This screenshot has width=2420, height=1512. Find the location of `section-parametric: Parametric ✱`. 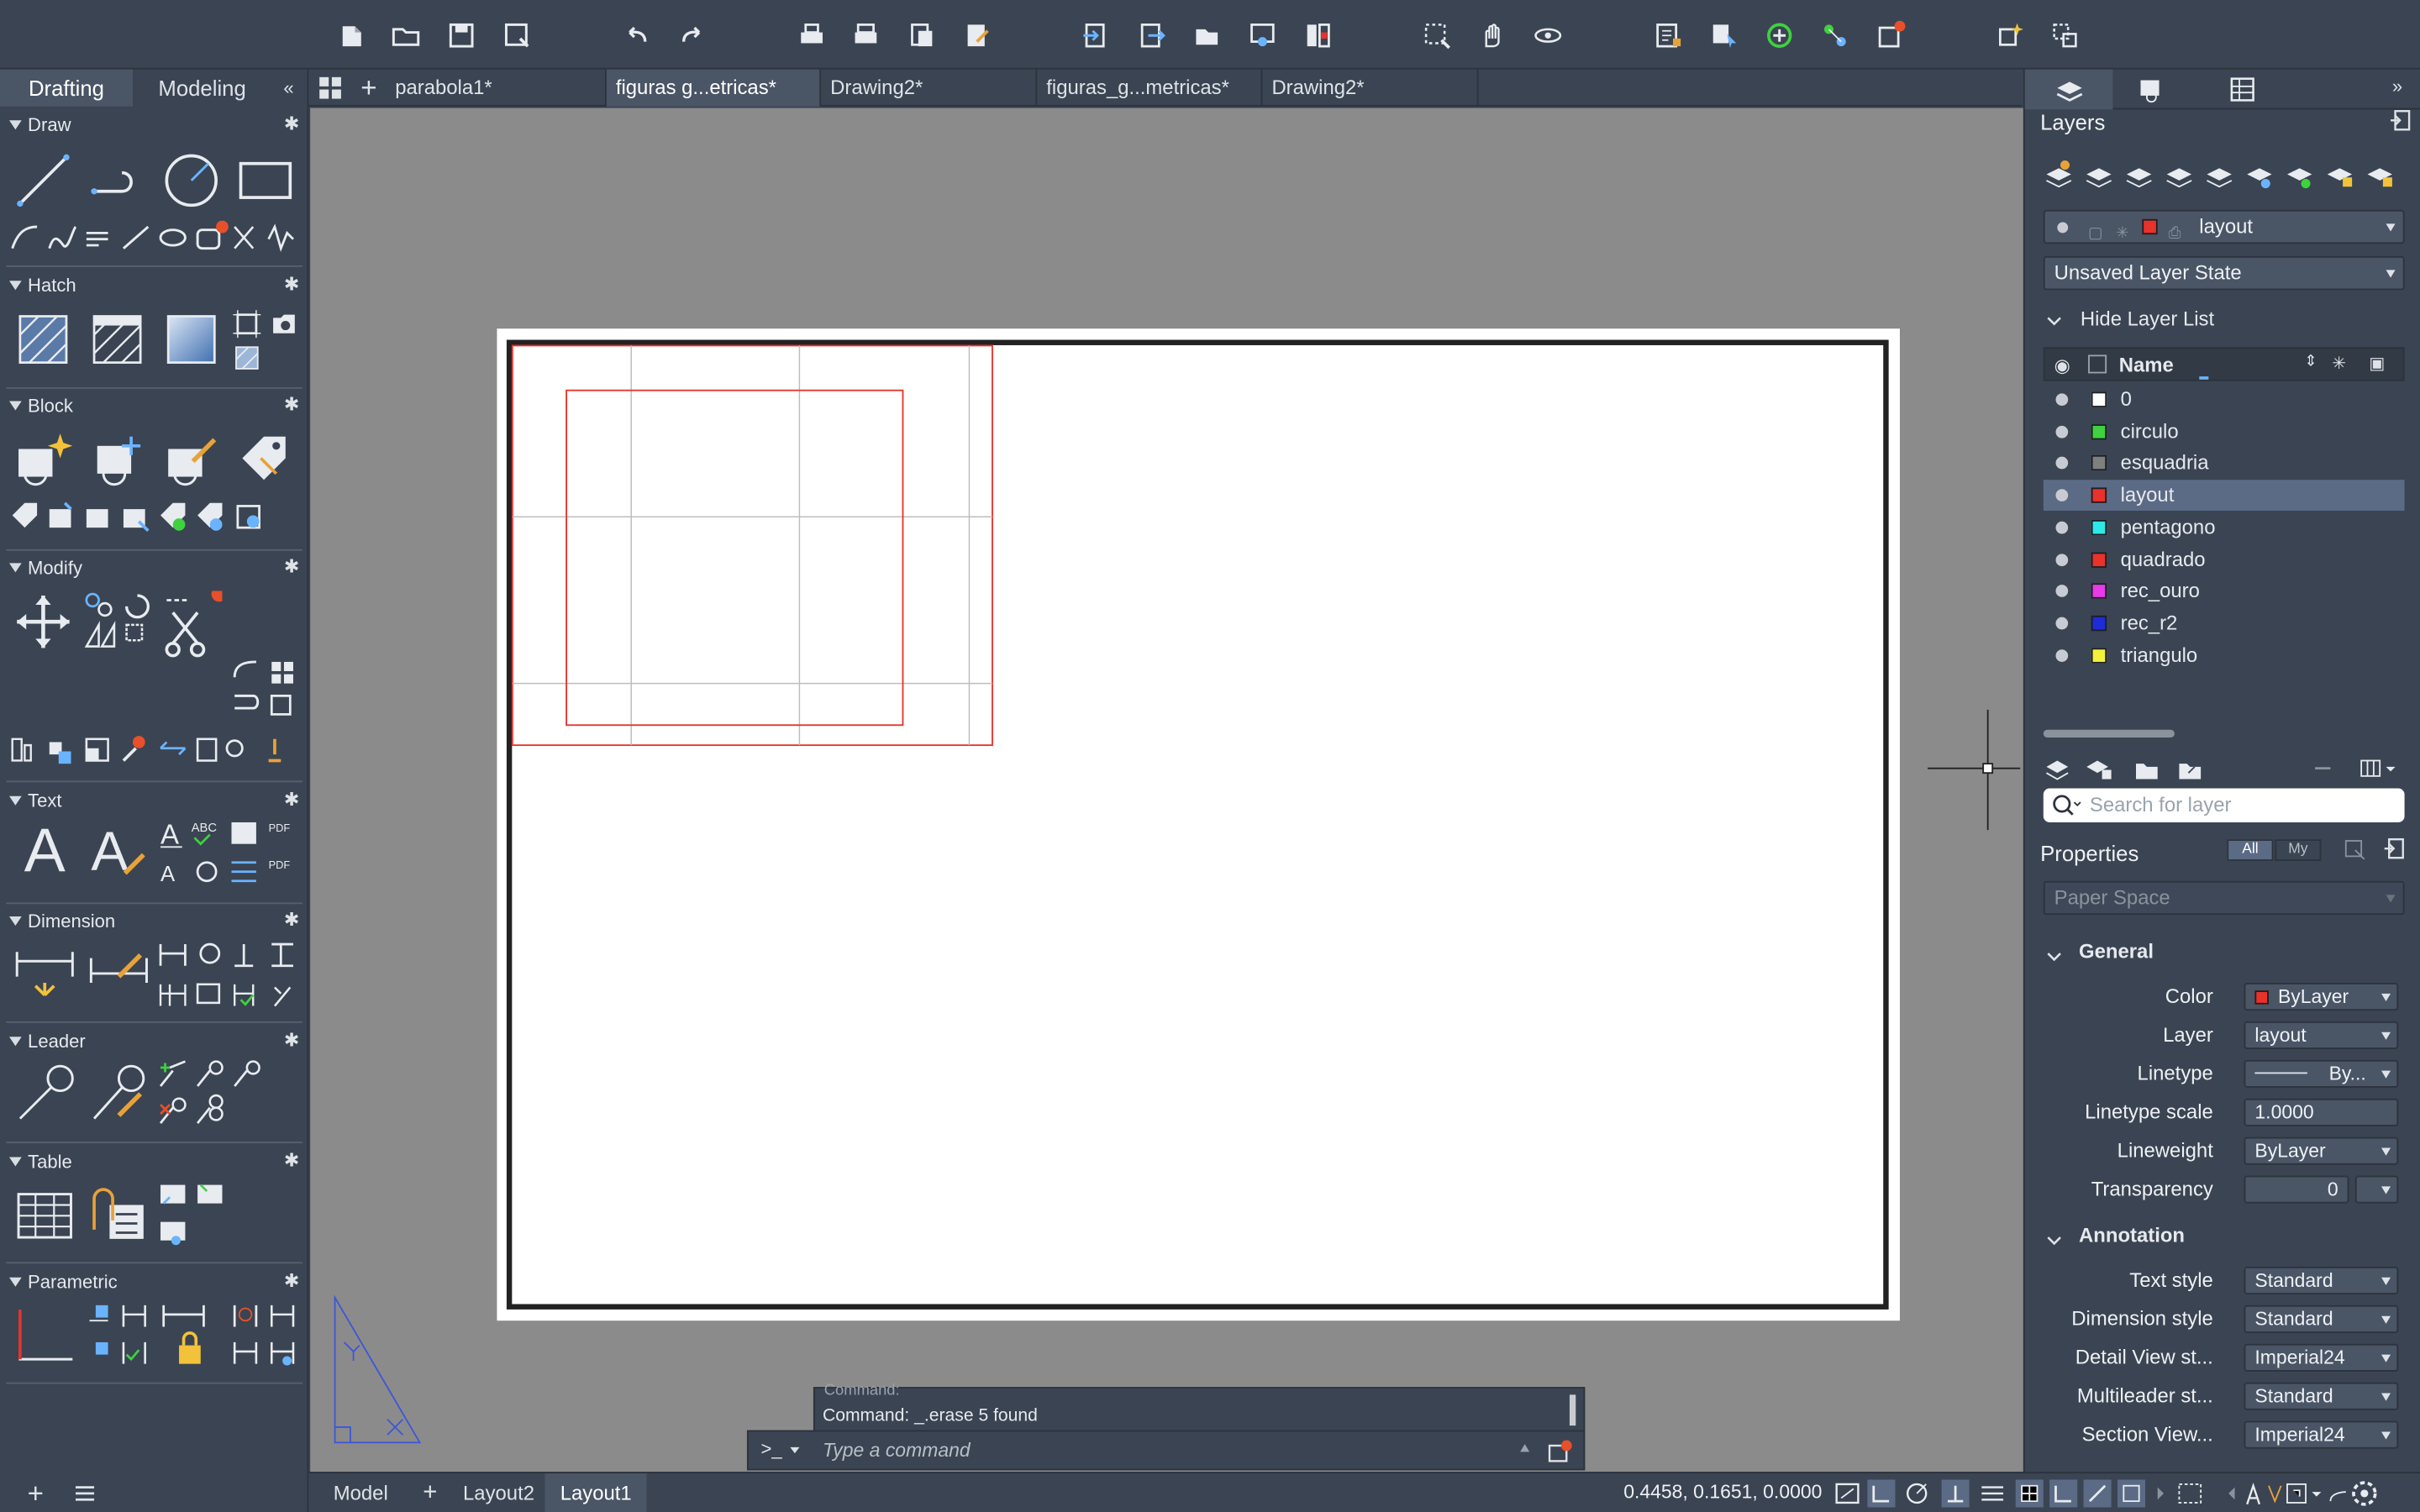

section-parametric: Parametric ✱ is located at coordinates (154, 1284).